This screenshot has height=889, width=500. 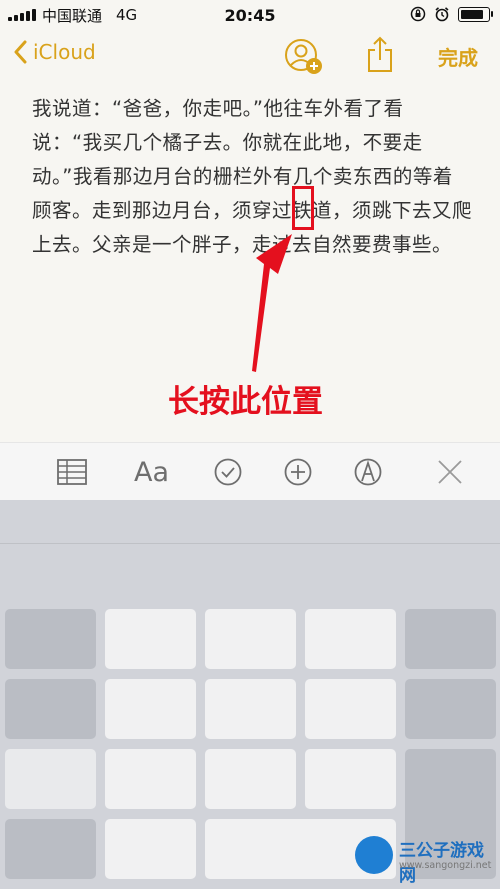 I want to click on markup-pen-icon, so click(x=368, y=472).